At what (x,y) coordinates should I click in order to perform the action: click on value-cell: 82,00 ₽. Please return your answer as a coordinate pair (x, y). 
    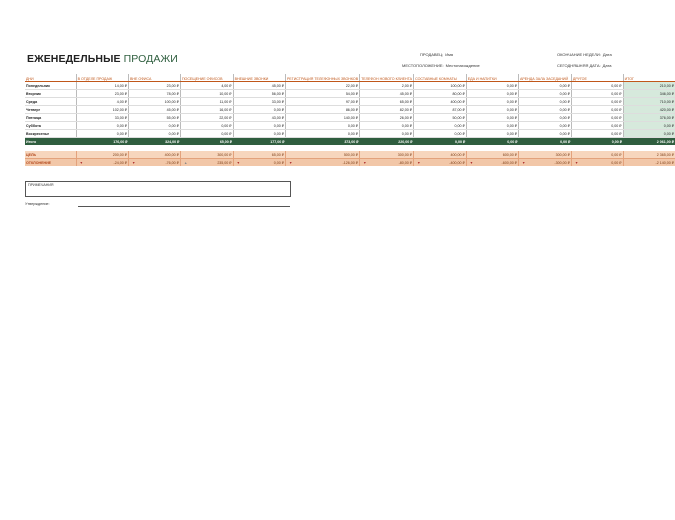
    Looking at the image, I should click on (386, 109).